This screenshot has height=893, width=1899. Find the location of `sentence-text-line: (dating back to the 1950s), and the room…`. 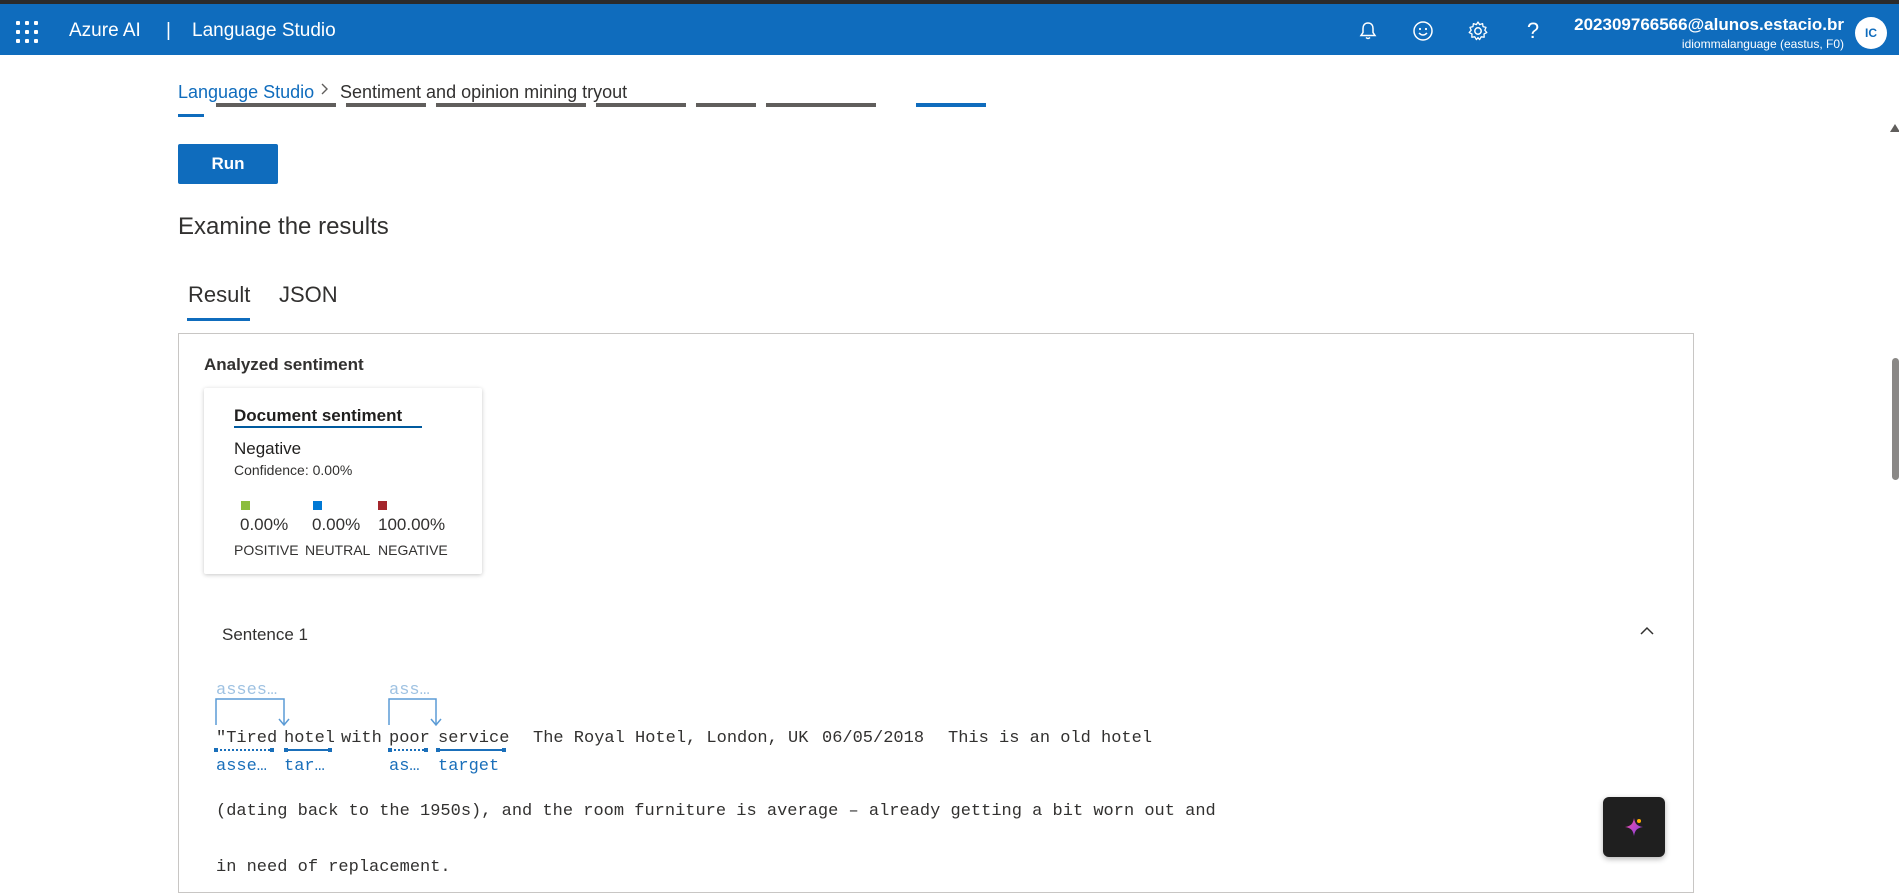

sentence-text-line: (dating back to the 1950s), and the room… is located at coordinates (716, 811).